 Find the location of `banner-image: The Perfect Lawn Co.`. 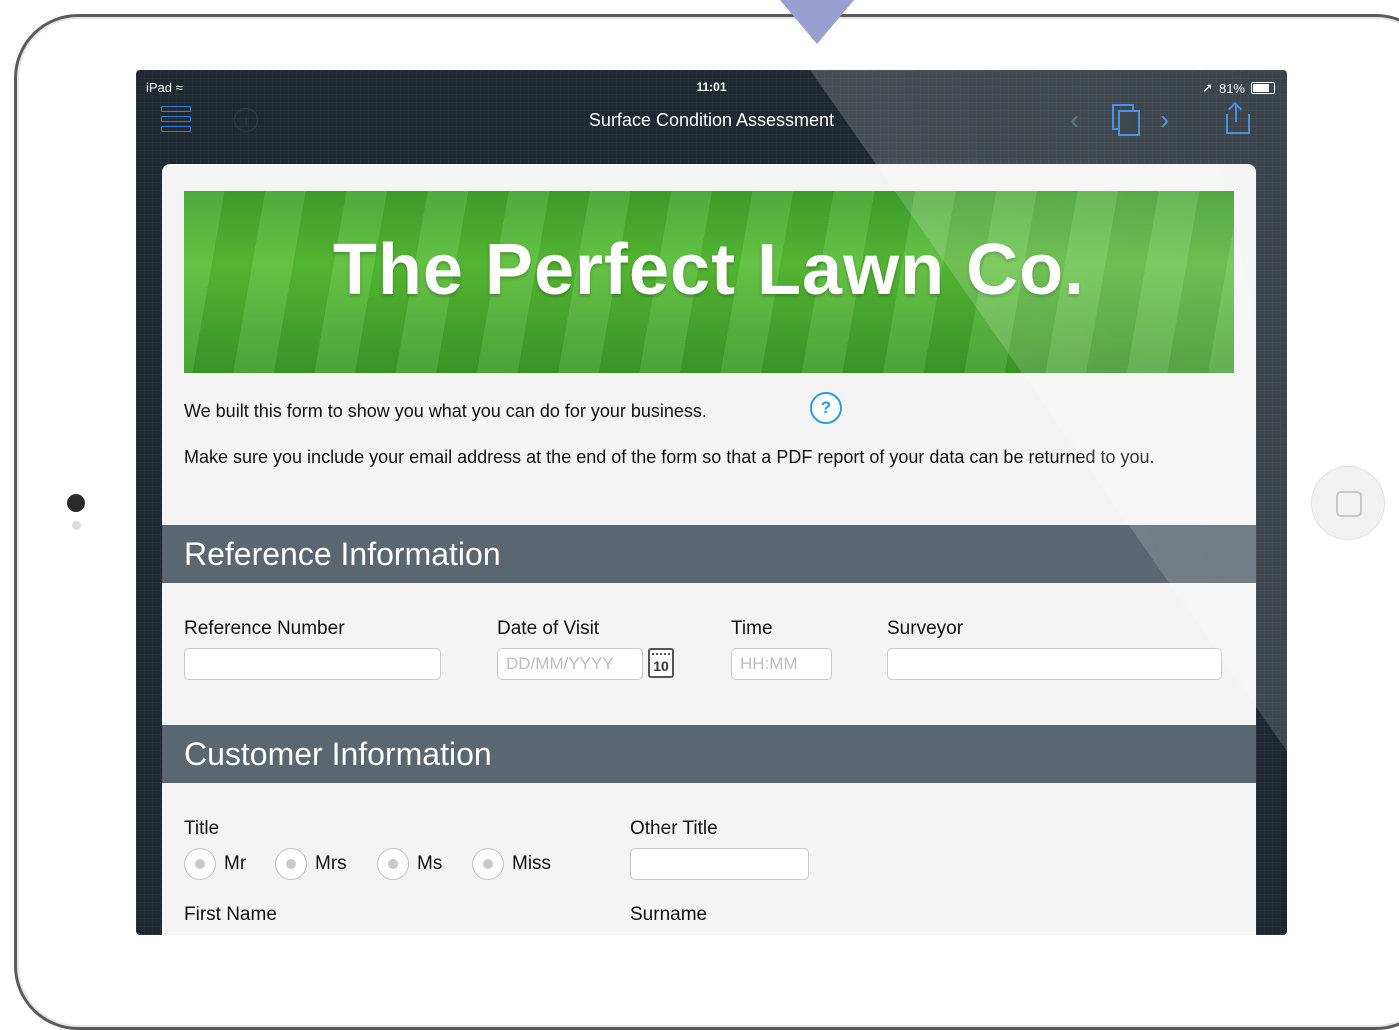

banner-image: The Perfect Lawn Co. is located at coordinates (709, 282).